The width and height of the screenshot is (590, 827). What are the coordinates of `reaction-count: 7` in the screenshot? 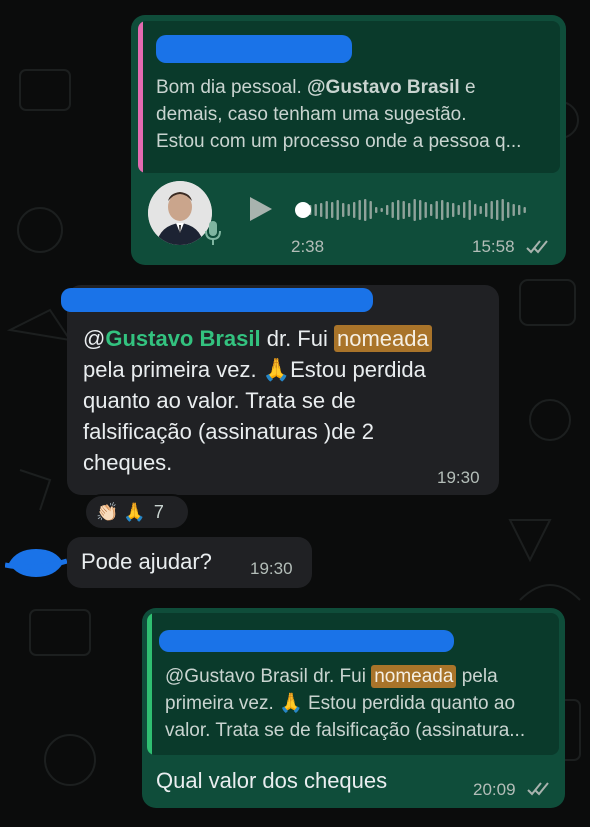 It's located at (158, 511).